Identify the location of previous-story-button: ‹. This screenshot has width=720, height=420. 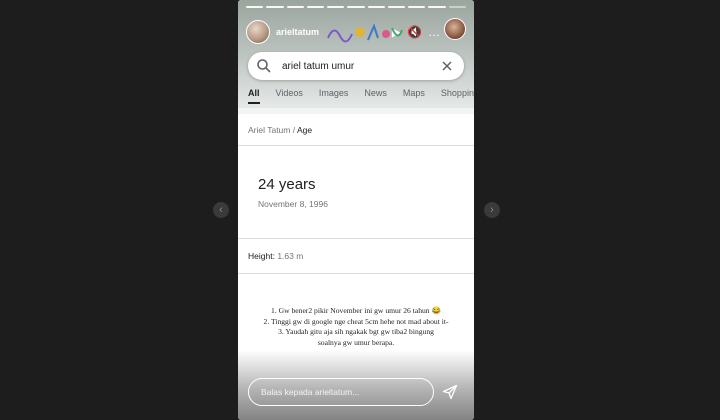
(221, 210).